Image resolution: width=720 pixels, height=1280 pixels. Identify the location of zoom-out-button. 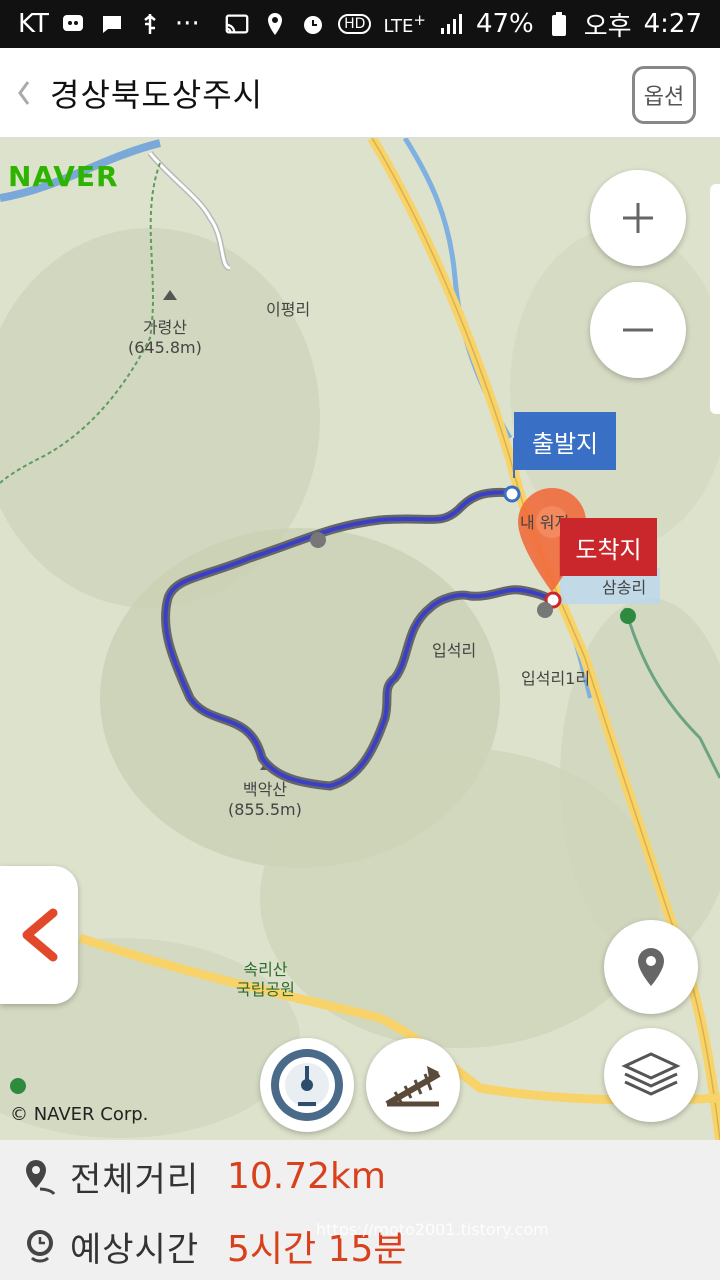
(638, 330).